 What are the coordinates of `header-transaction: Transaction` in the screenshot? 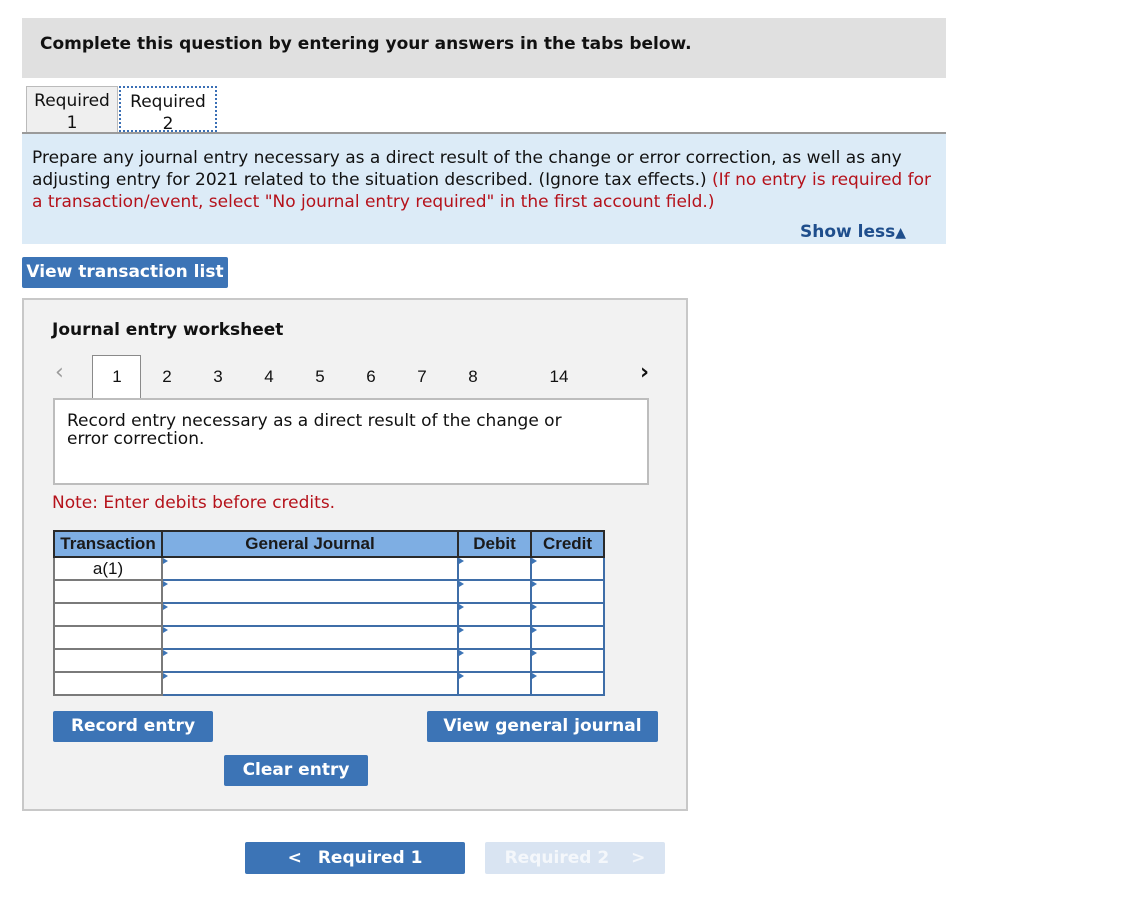 It's located at (108, 544).